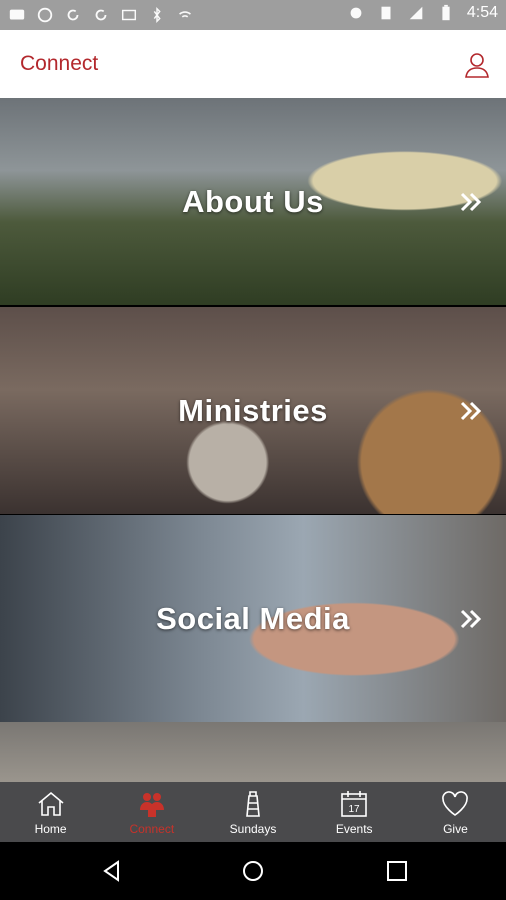 This screenshot has height=900, width=506. I want to click on tab-home: Home, so click(50, 812).